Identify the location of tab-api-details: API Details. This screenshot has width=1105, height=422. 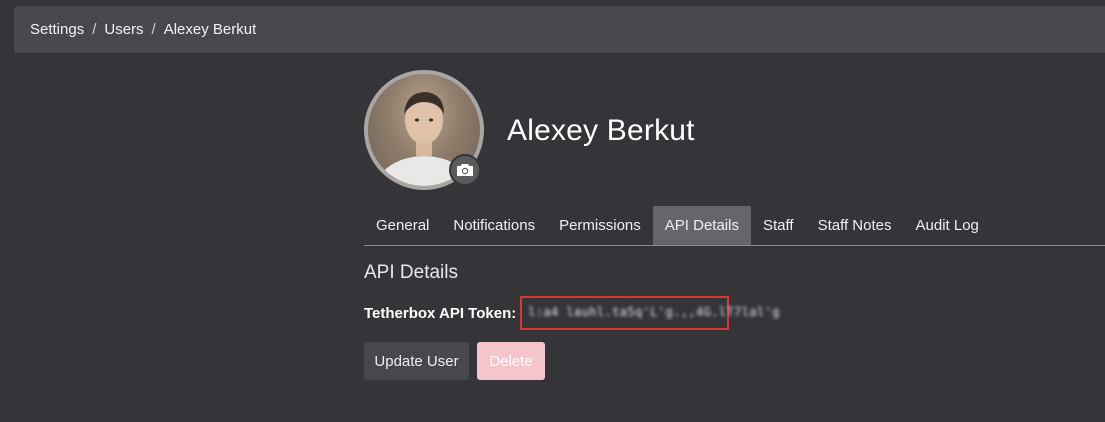
(701, 225).